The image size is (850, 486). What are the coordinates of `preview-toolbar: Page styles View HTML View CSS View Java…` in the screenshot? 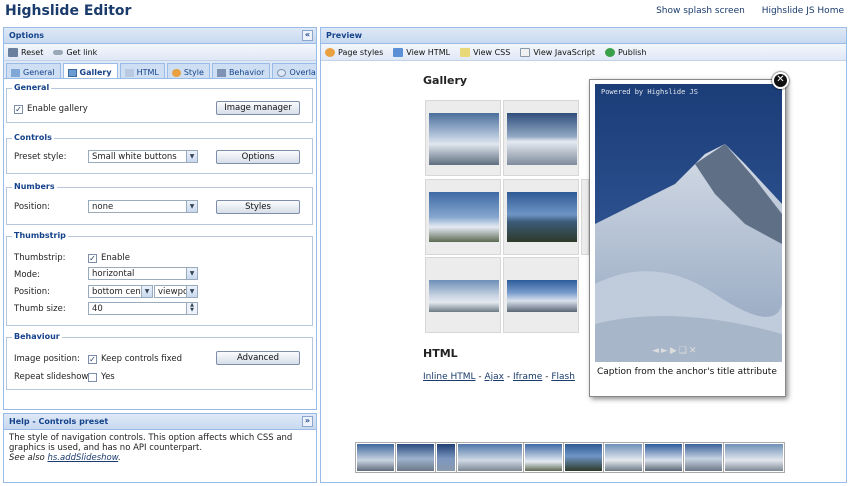 It's located at (583, 52).